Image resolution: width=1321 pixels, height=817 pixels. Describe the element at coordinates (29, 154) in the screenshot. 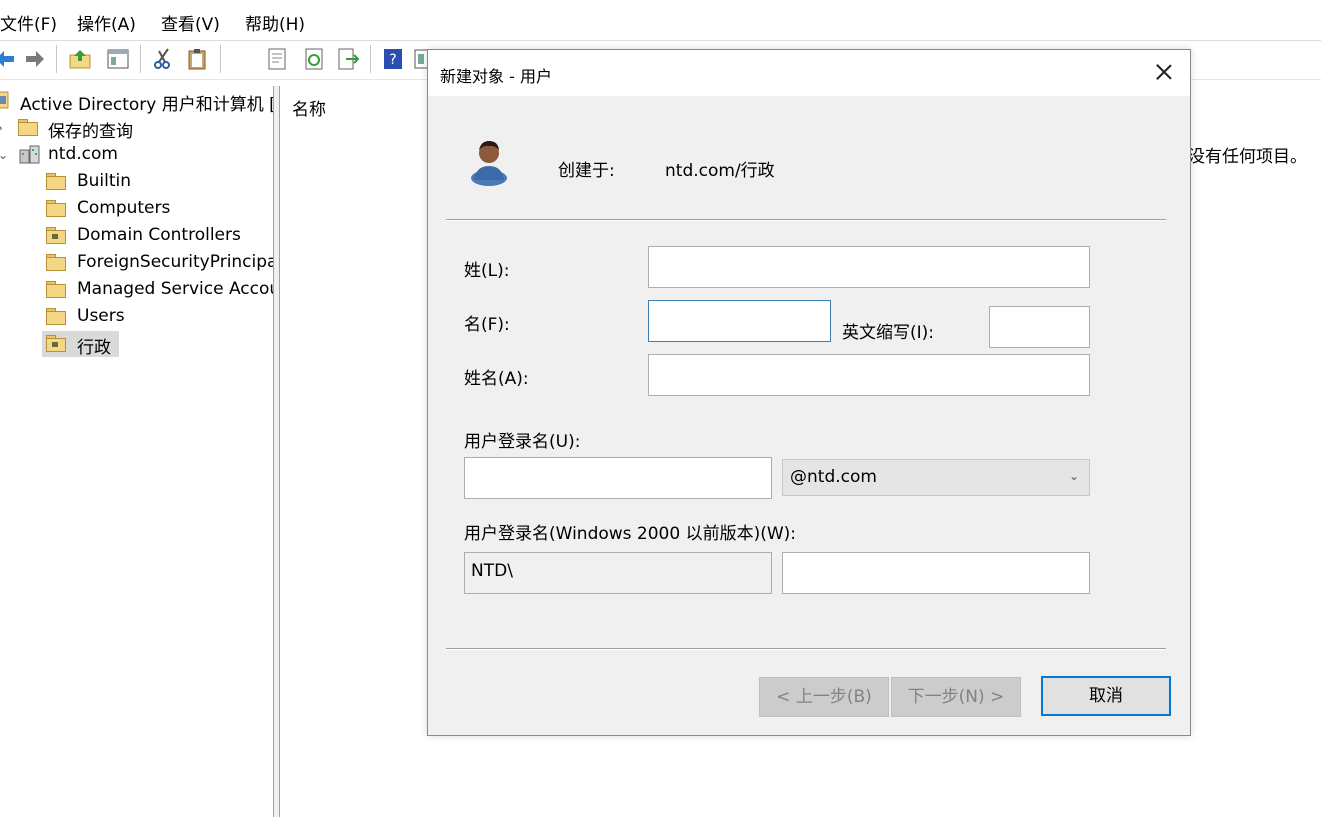

I see `domain-icon` at that location.